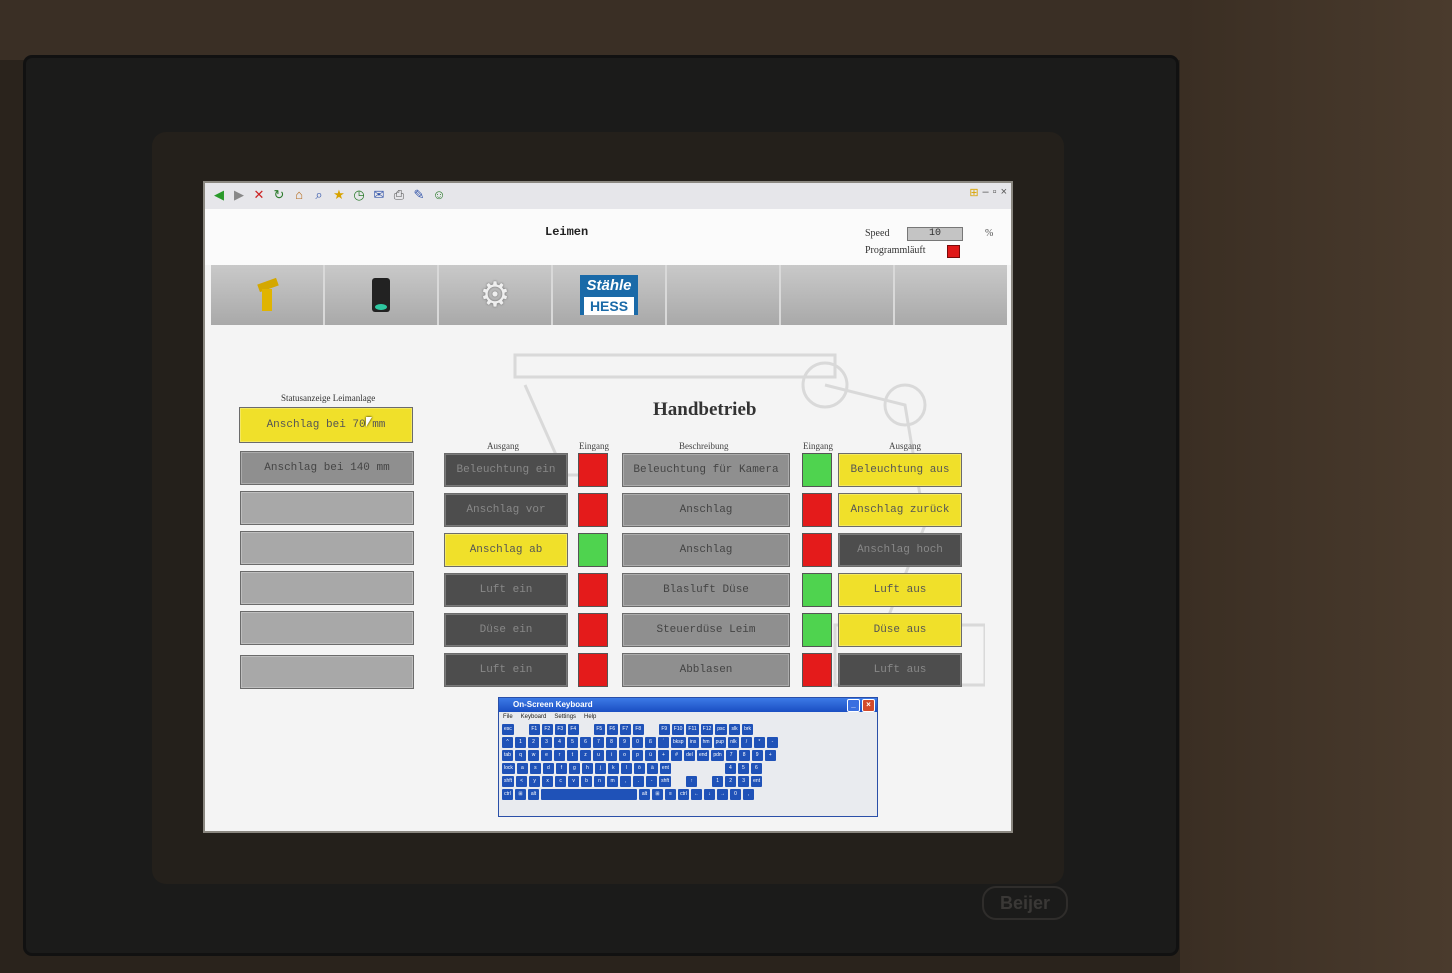  I want to click on osk-key: v, so click(574, 781).